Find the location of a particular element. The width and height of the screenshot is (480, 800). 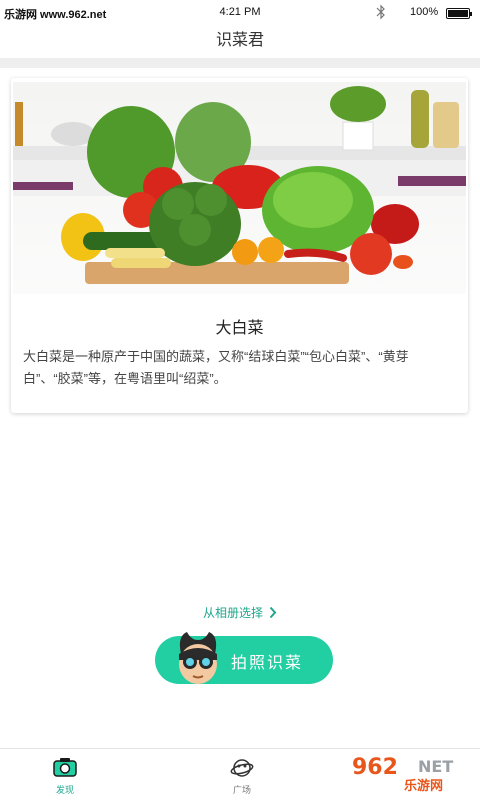

battery-icon is located at coordinates (459, 13).